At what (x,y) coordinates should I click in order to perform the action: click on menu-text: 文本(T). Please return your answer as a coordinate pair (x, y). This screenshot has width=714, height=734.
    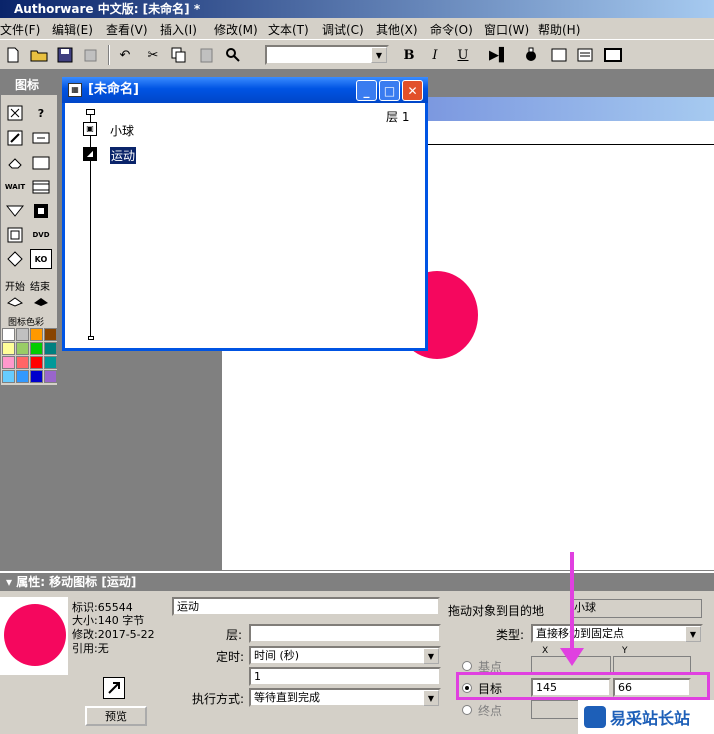
    Looking at the image, I should click on (288, 29).